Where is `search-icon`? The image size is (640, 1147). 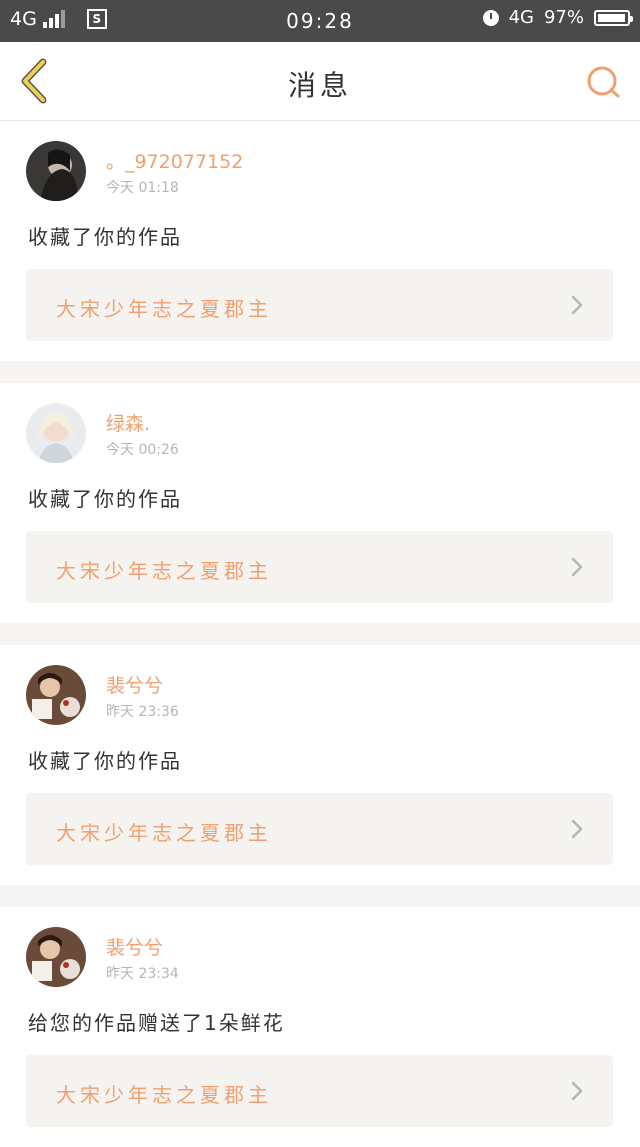
search-icon is located at coordinates (603, 82).